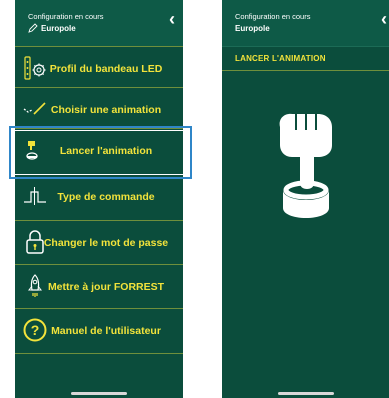  Describe the element at coordinates (106, 69) in the screenshot. I see `menu-item-label: Profil du bandeau LED` at that location.